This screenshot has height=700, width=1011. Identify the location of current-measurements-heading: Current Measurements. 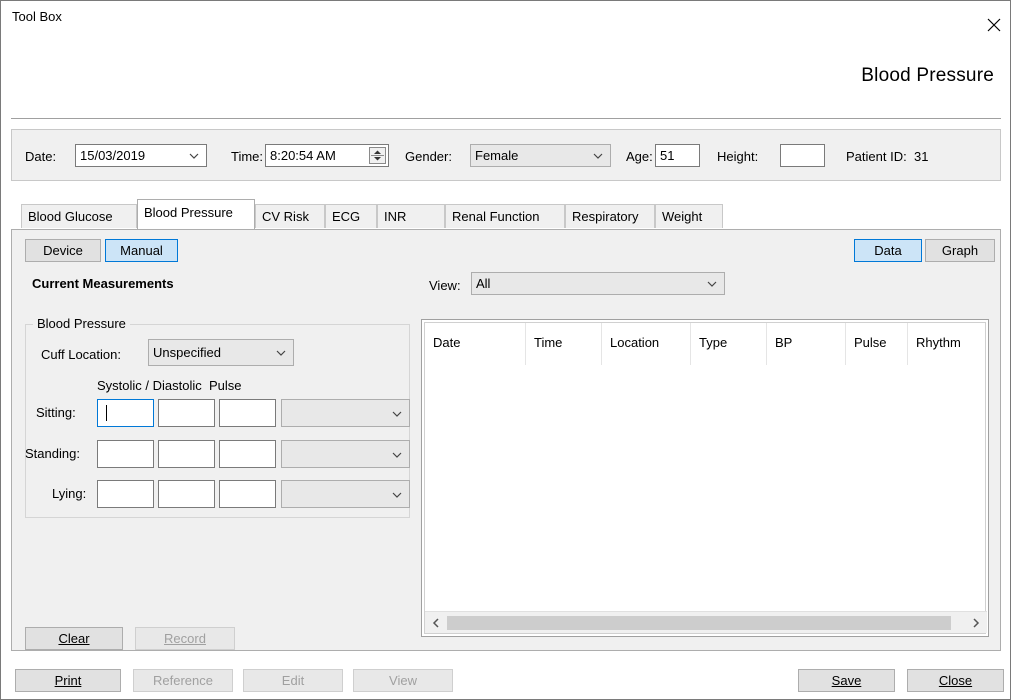
(103, 283).